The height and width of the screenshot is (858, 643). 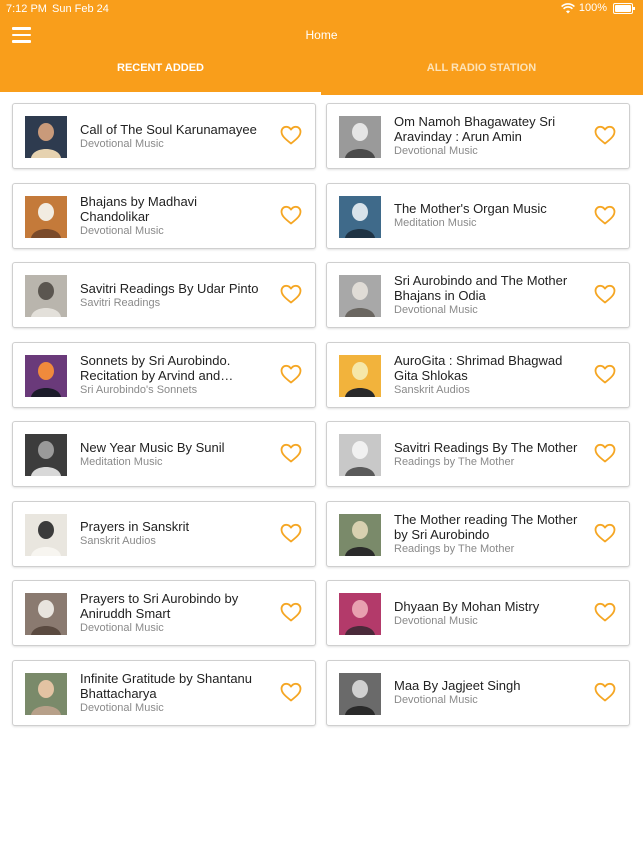 What do you see at coordinates (135, 526) in the screenshot?
I see `station-title: Prayers in Sanskrit` at bounding box center [135, 526].